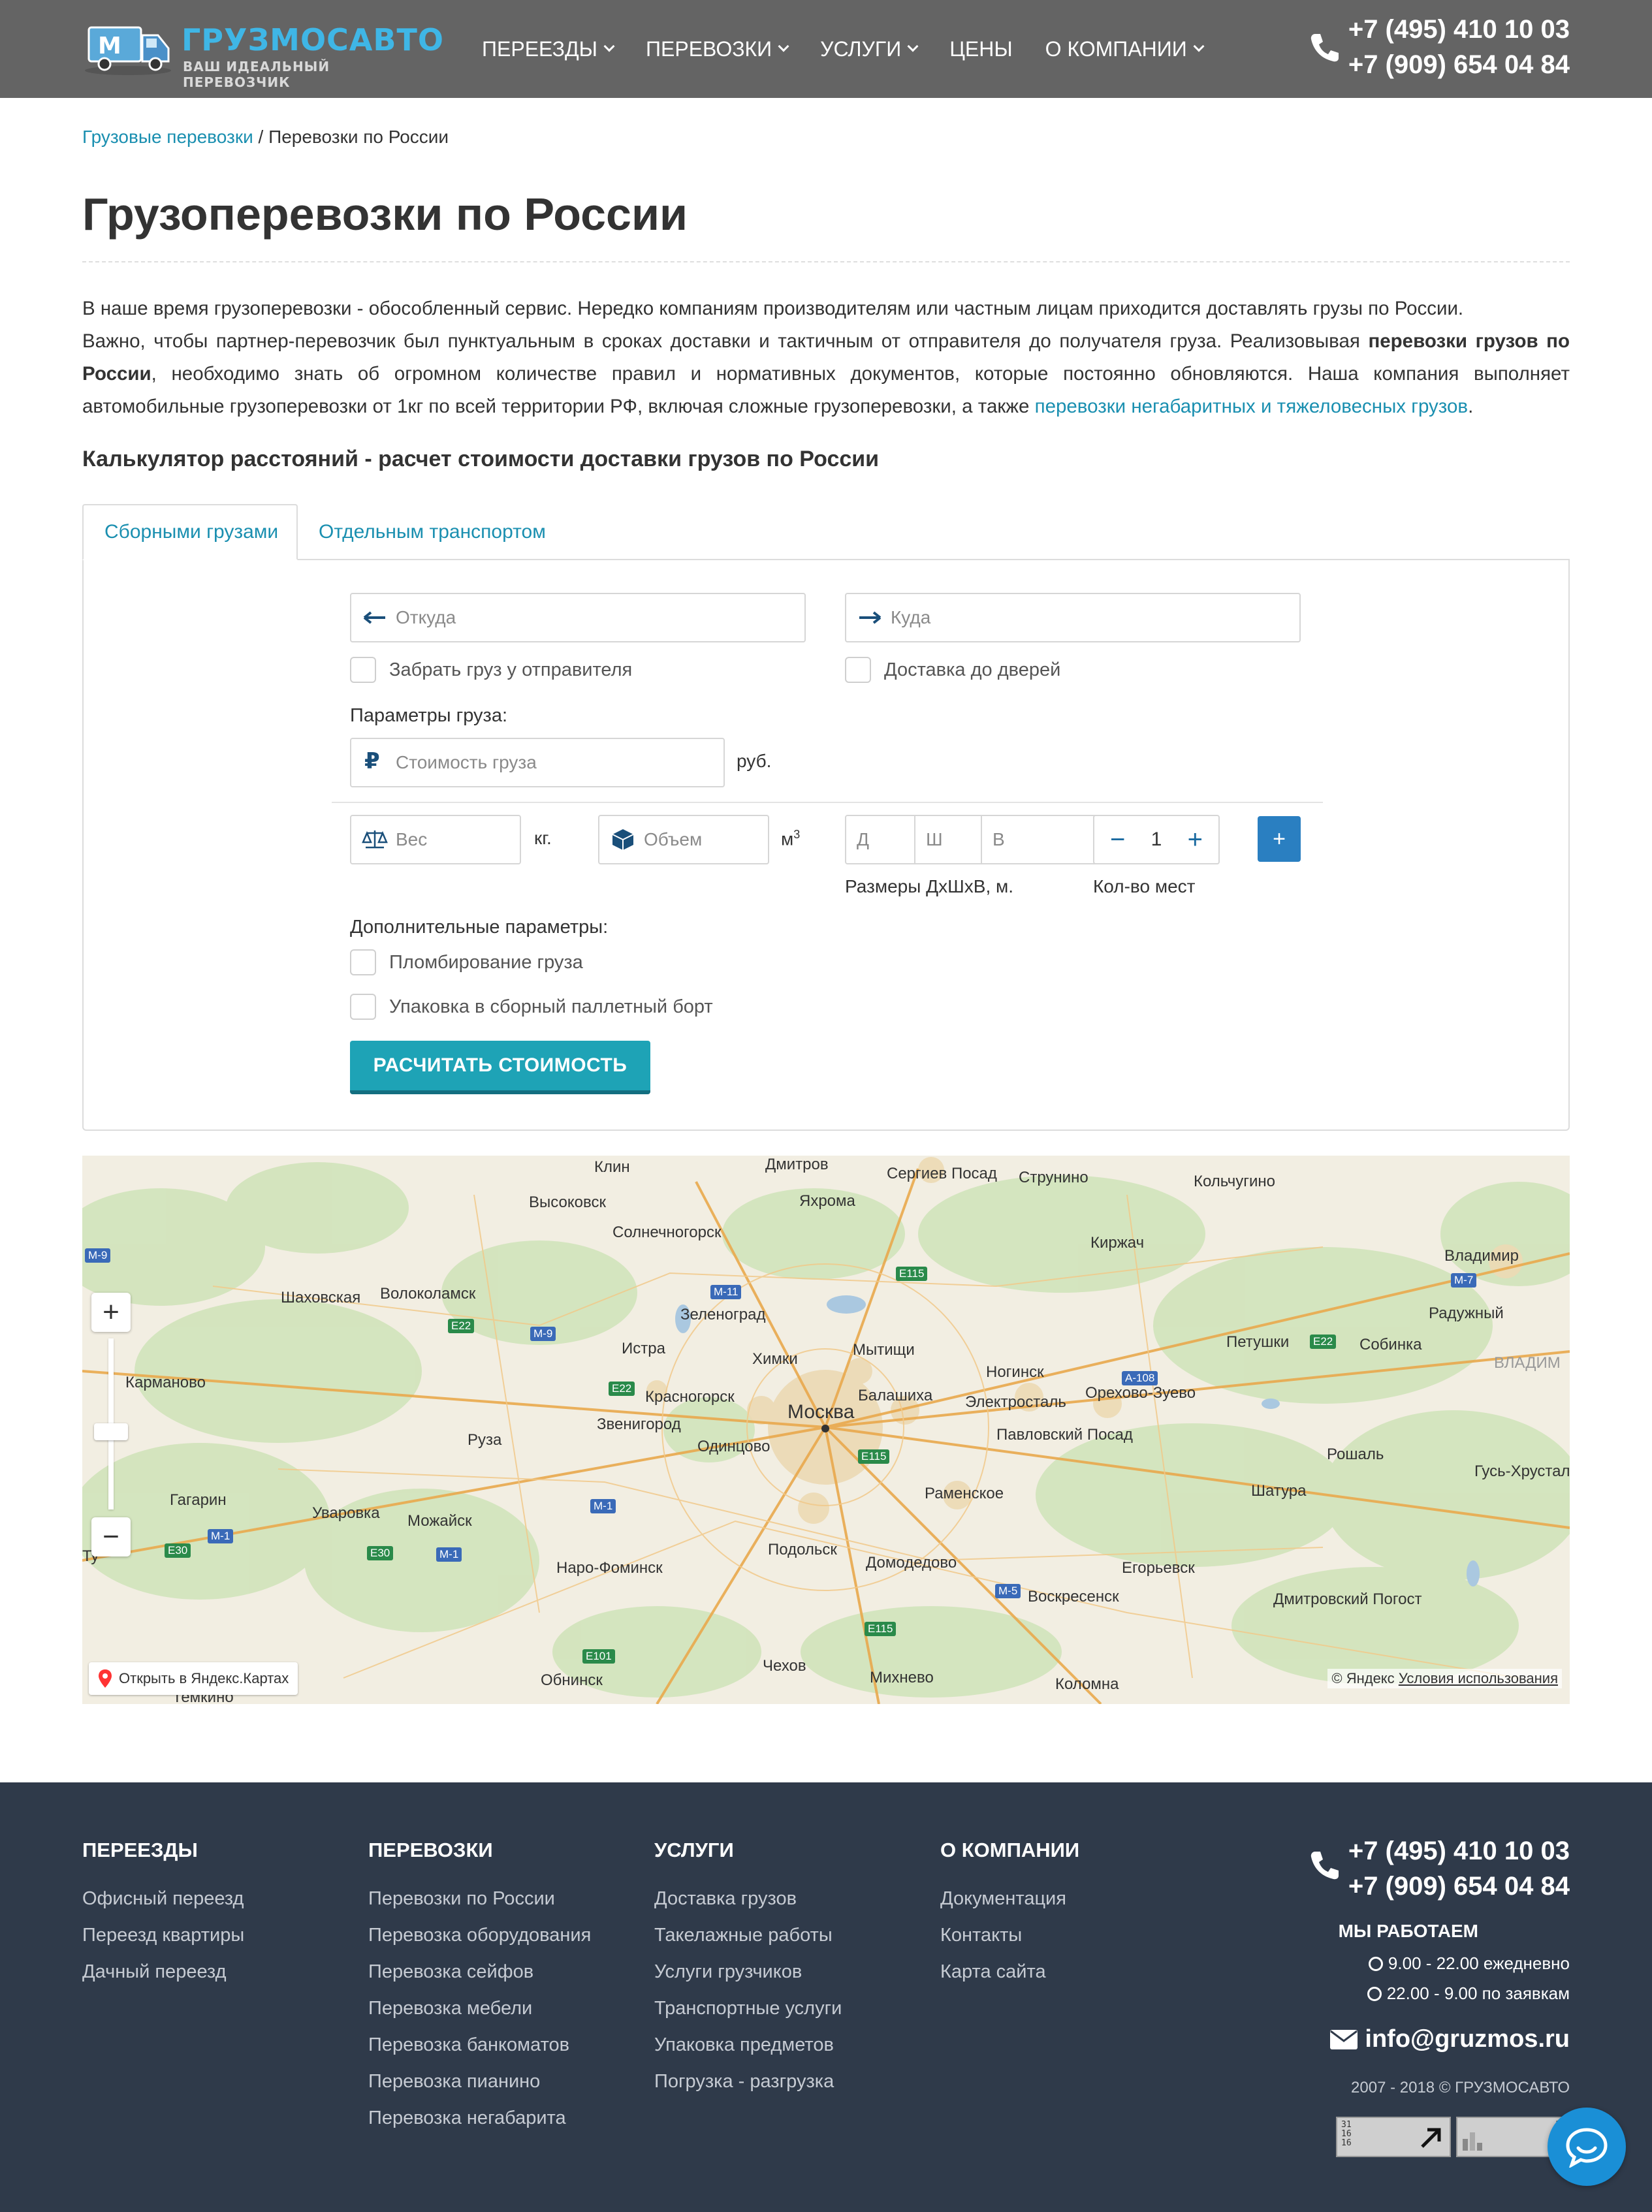 The image size is (1652, 2212). Describe the element at coordinates (479, 1935) in the screenshot. I see `footer-link: Перевозка оборудования` at that location.